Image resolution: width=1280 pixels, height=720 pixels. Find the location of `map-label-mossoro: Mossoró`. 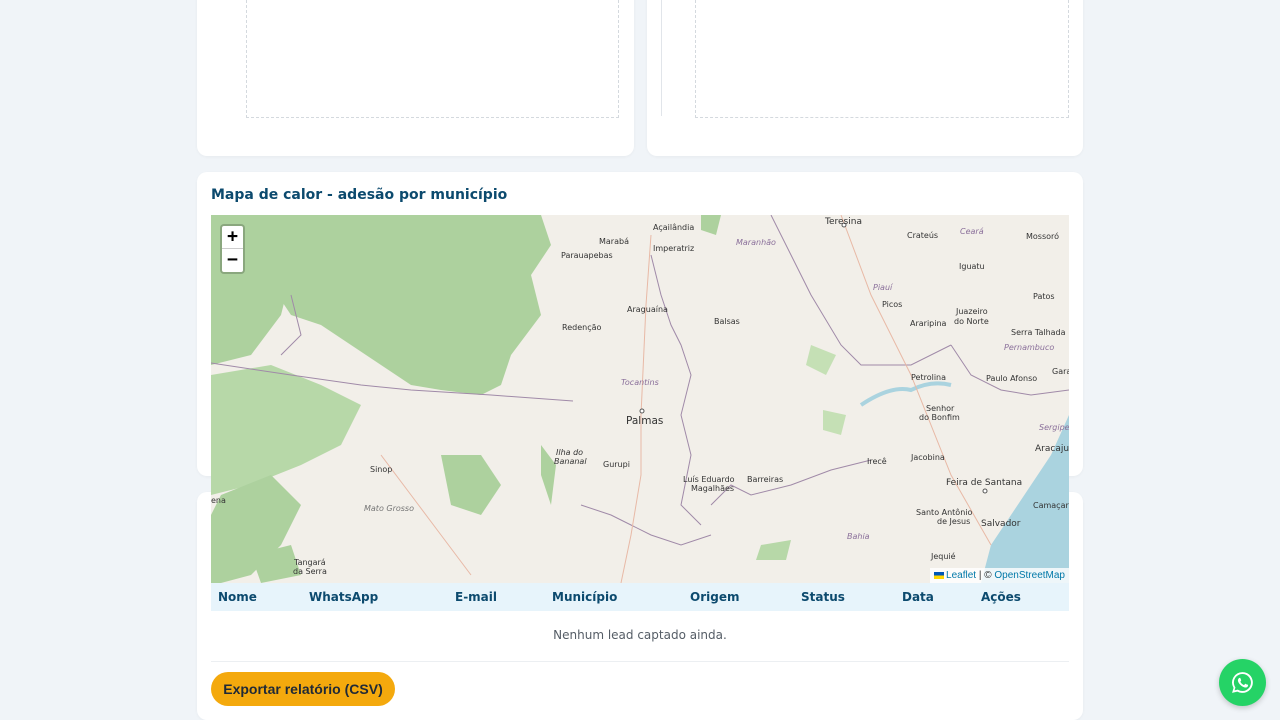

map-label-mossoro: Mossoró is located at coordinates (1043, 236).